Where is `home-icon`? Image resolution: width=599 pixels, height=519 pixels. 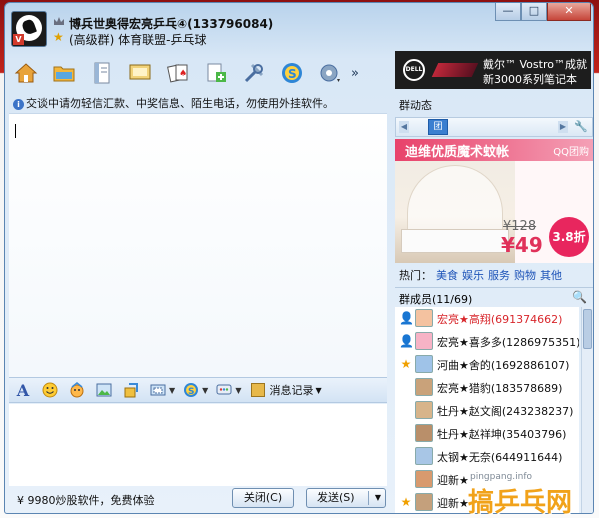 home-icon is located at coordinates (26, 73).